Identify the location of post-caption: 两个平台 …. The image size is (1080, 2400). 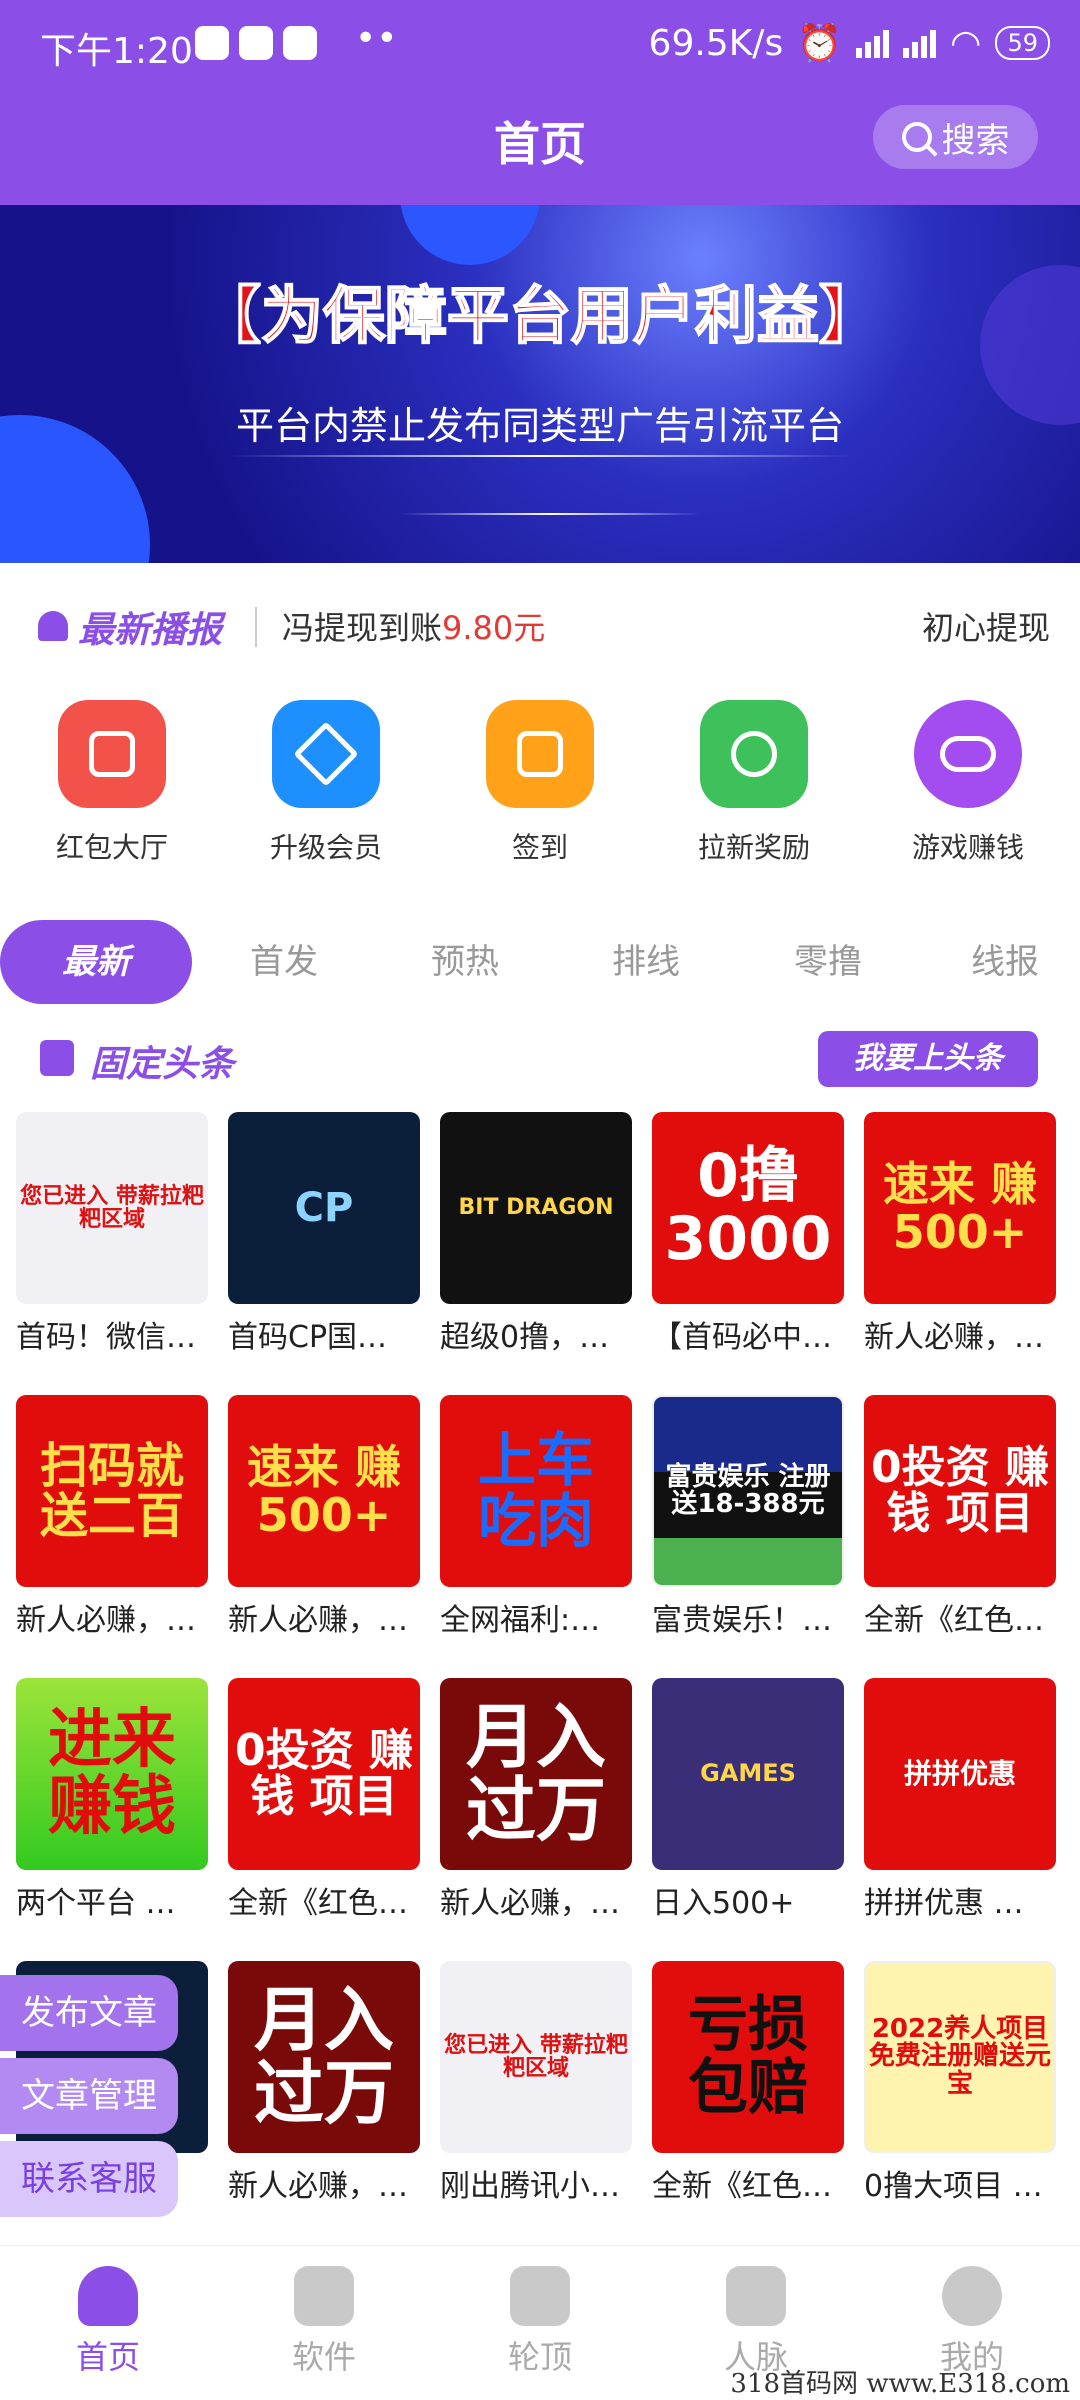
(96, 1903).